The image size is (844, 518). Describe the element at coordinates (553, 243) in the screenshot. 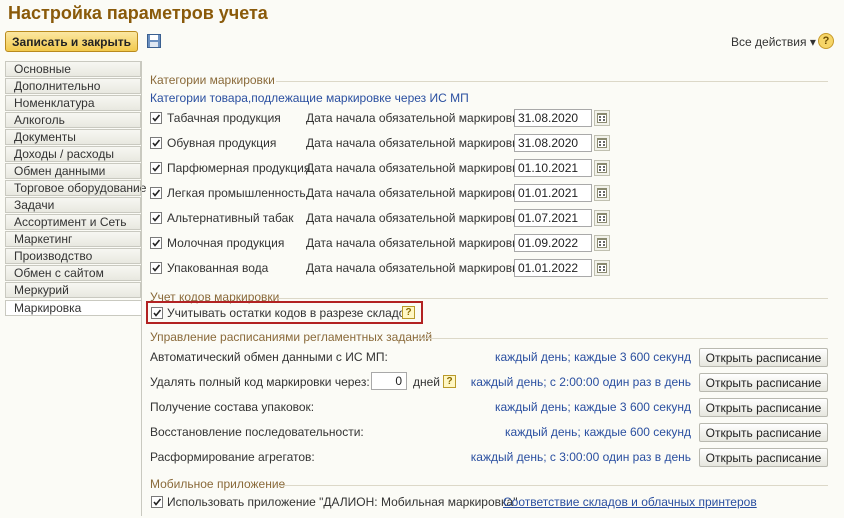

I see `date-field: 01.09.2022` at that location.